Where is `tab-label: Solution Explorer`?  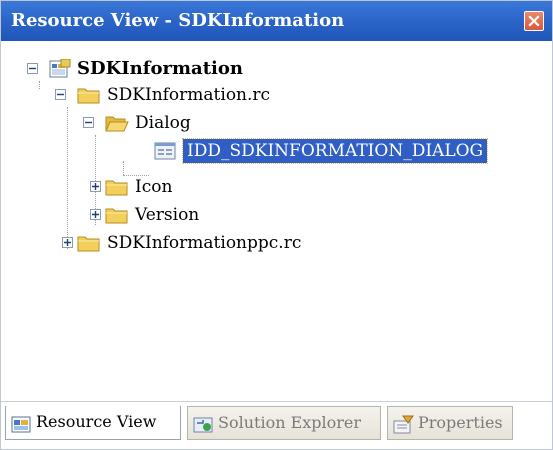
tab-label: Solution Explorer is located at coordinates (290, 422).